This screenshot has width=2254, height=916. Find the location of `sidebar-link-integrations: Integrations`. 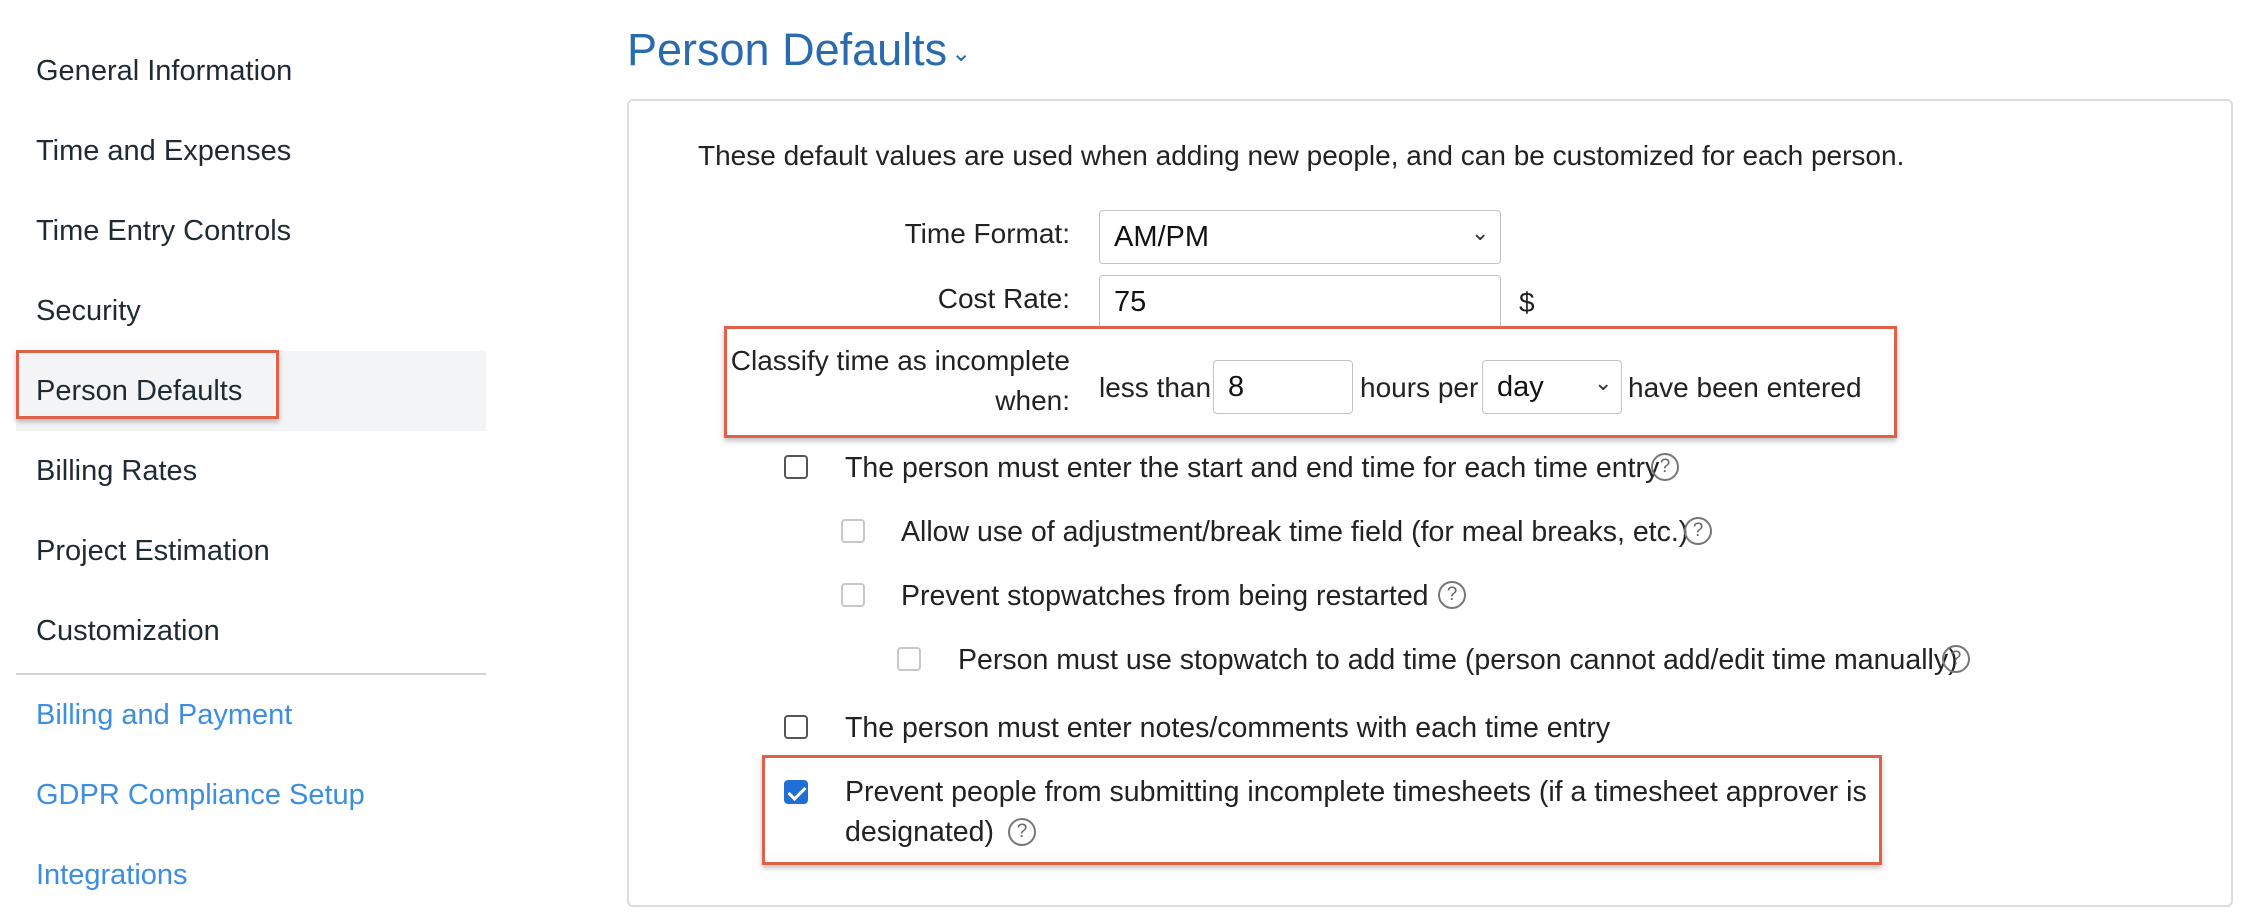

sidebar-link-integrations: Integrations is located at coordinates (251, 875).